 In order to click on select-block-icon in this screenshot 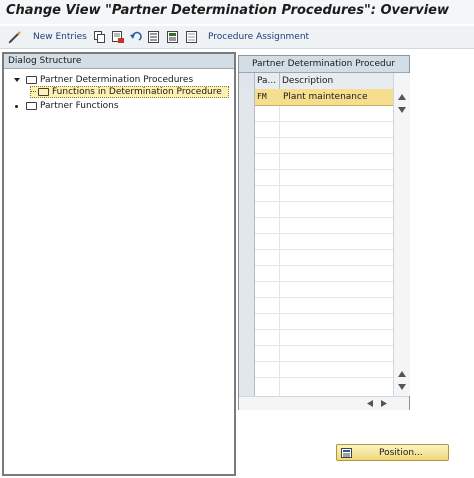, I will do `click(172, 37)`.